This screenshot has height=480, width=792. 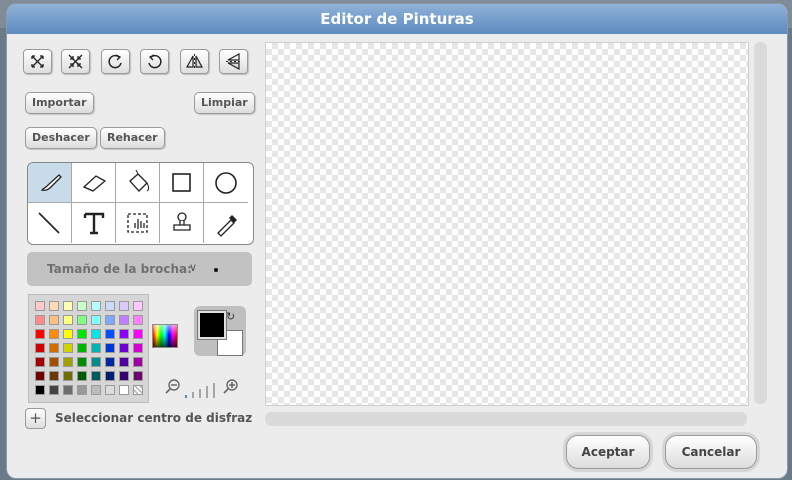 I want to click on eyedropper-tool, so click(x=226, y=223).